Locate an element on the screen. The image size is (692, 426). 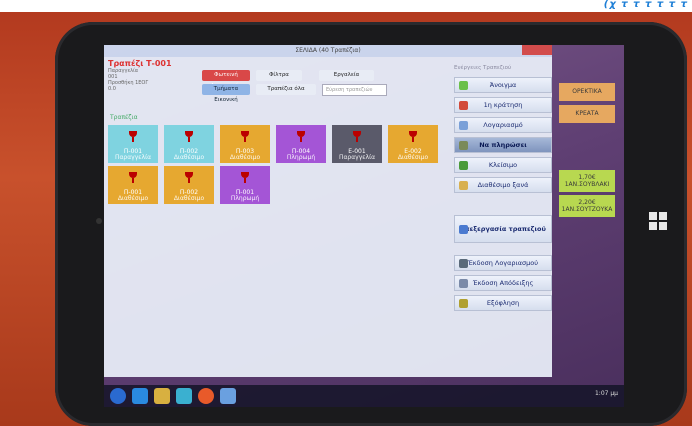
action-button: Να πληρώσει is located at coordinates (503, 145).